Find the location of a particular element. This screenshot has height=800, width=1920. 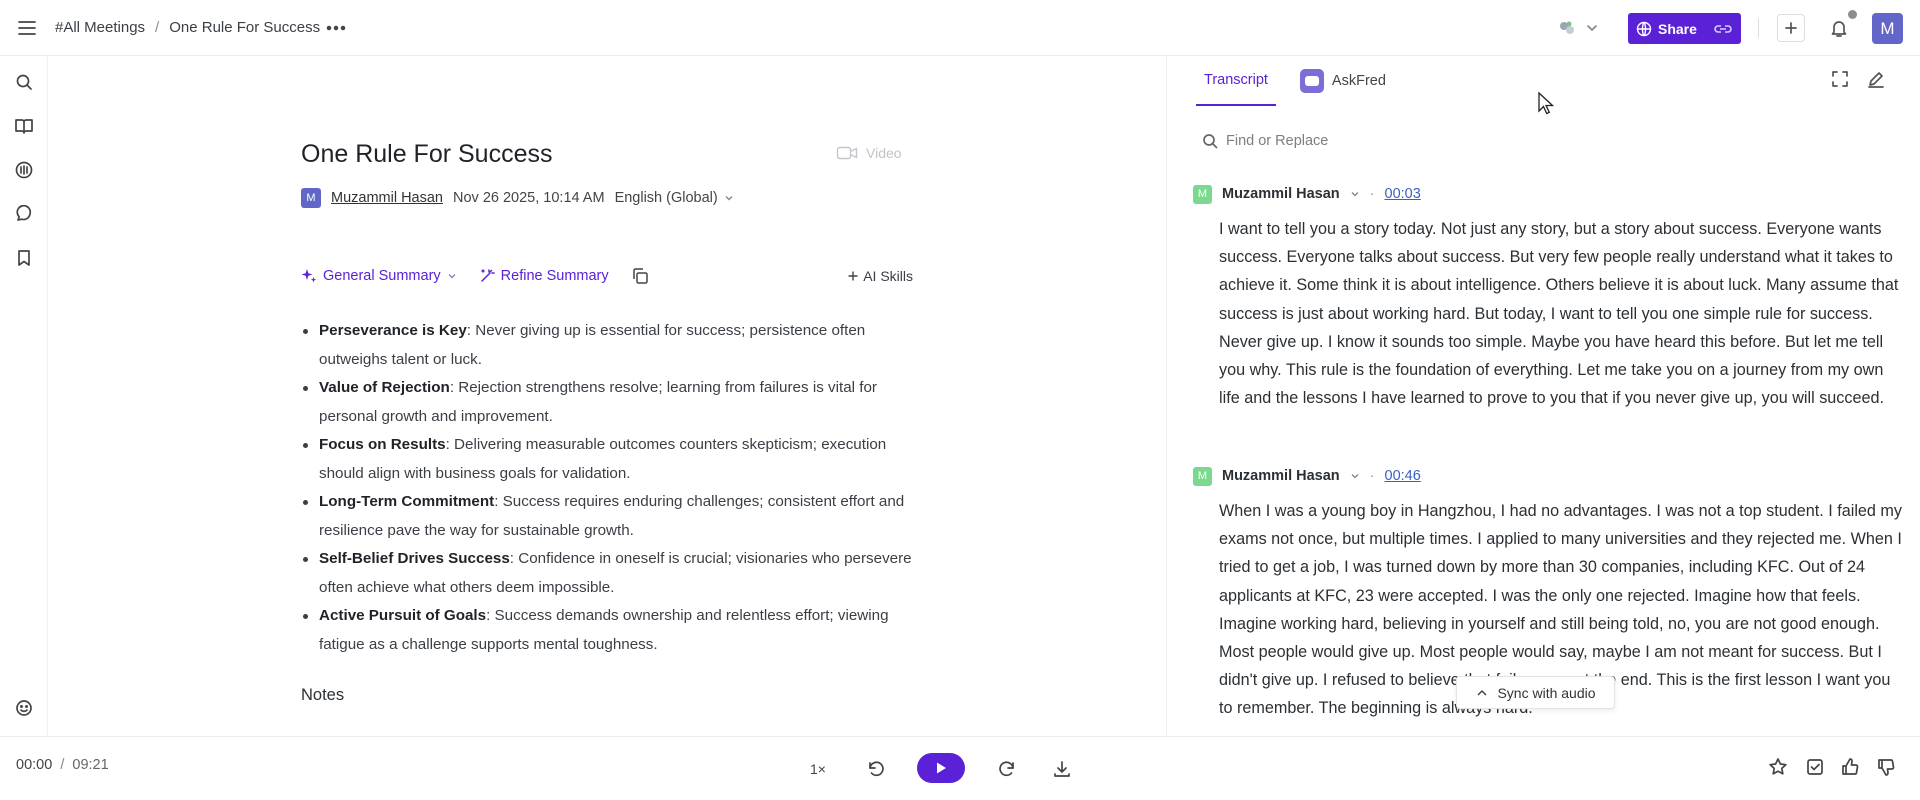

owner-name: Muzammil Hasan is located at coordinates (387, 198).